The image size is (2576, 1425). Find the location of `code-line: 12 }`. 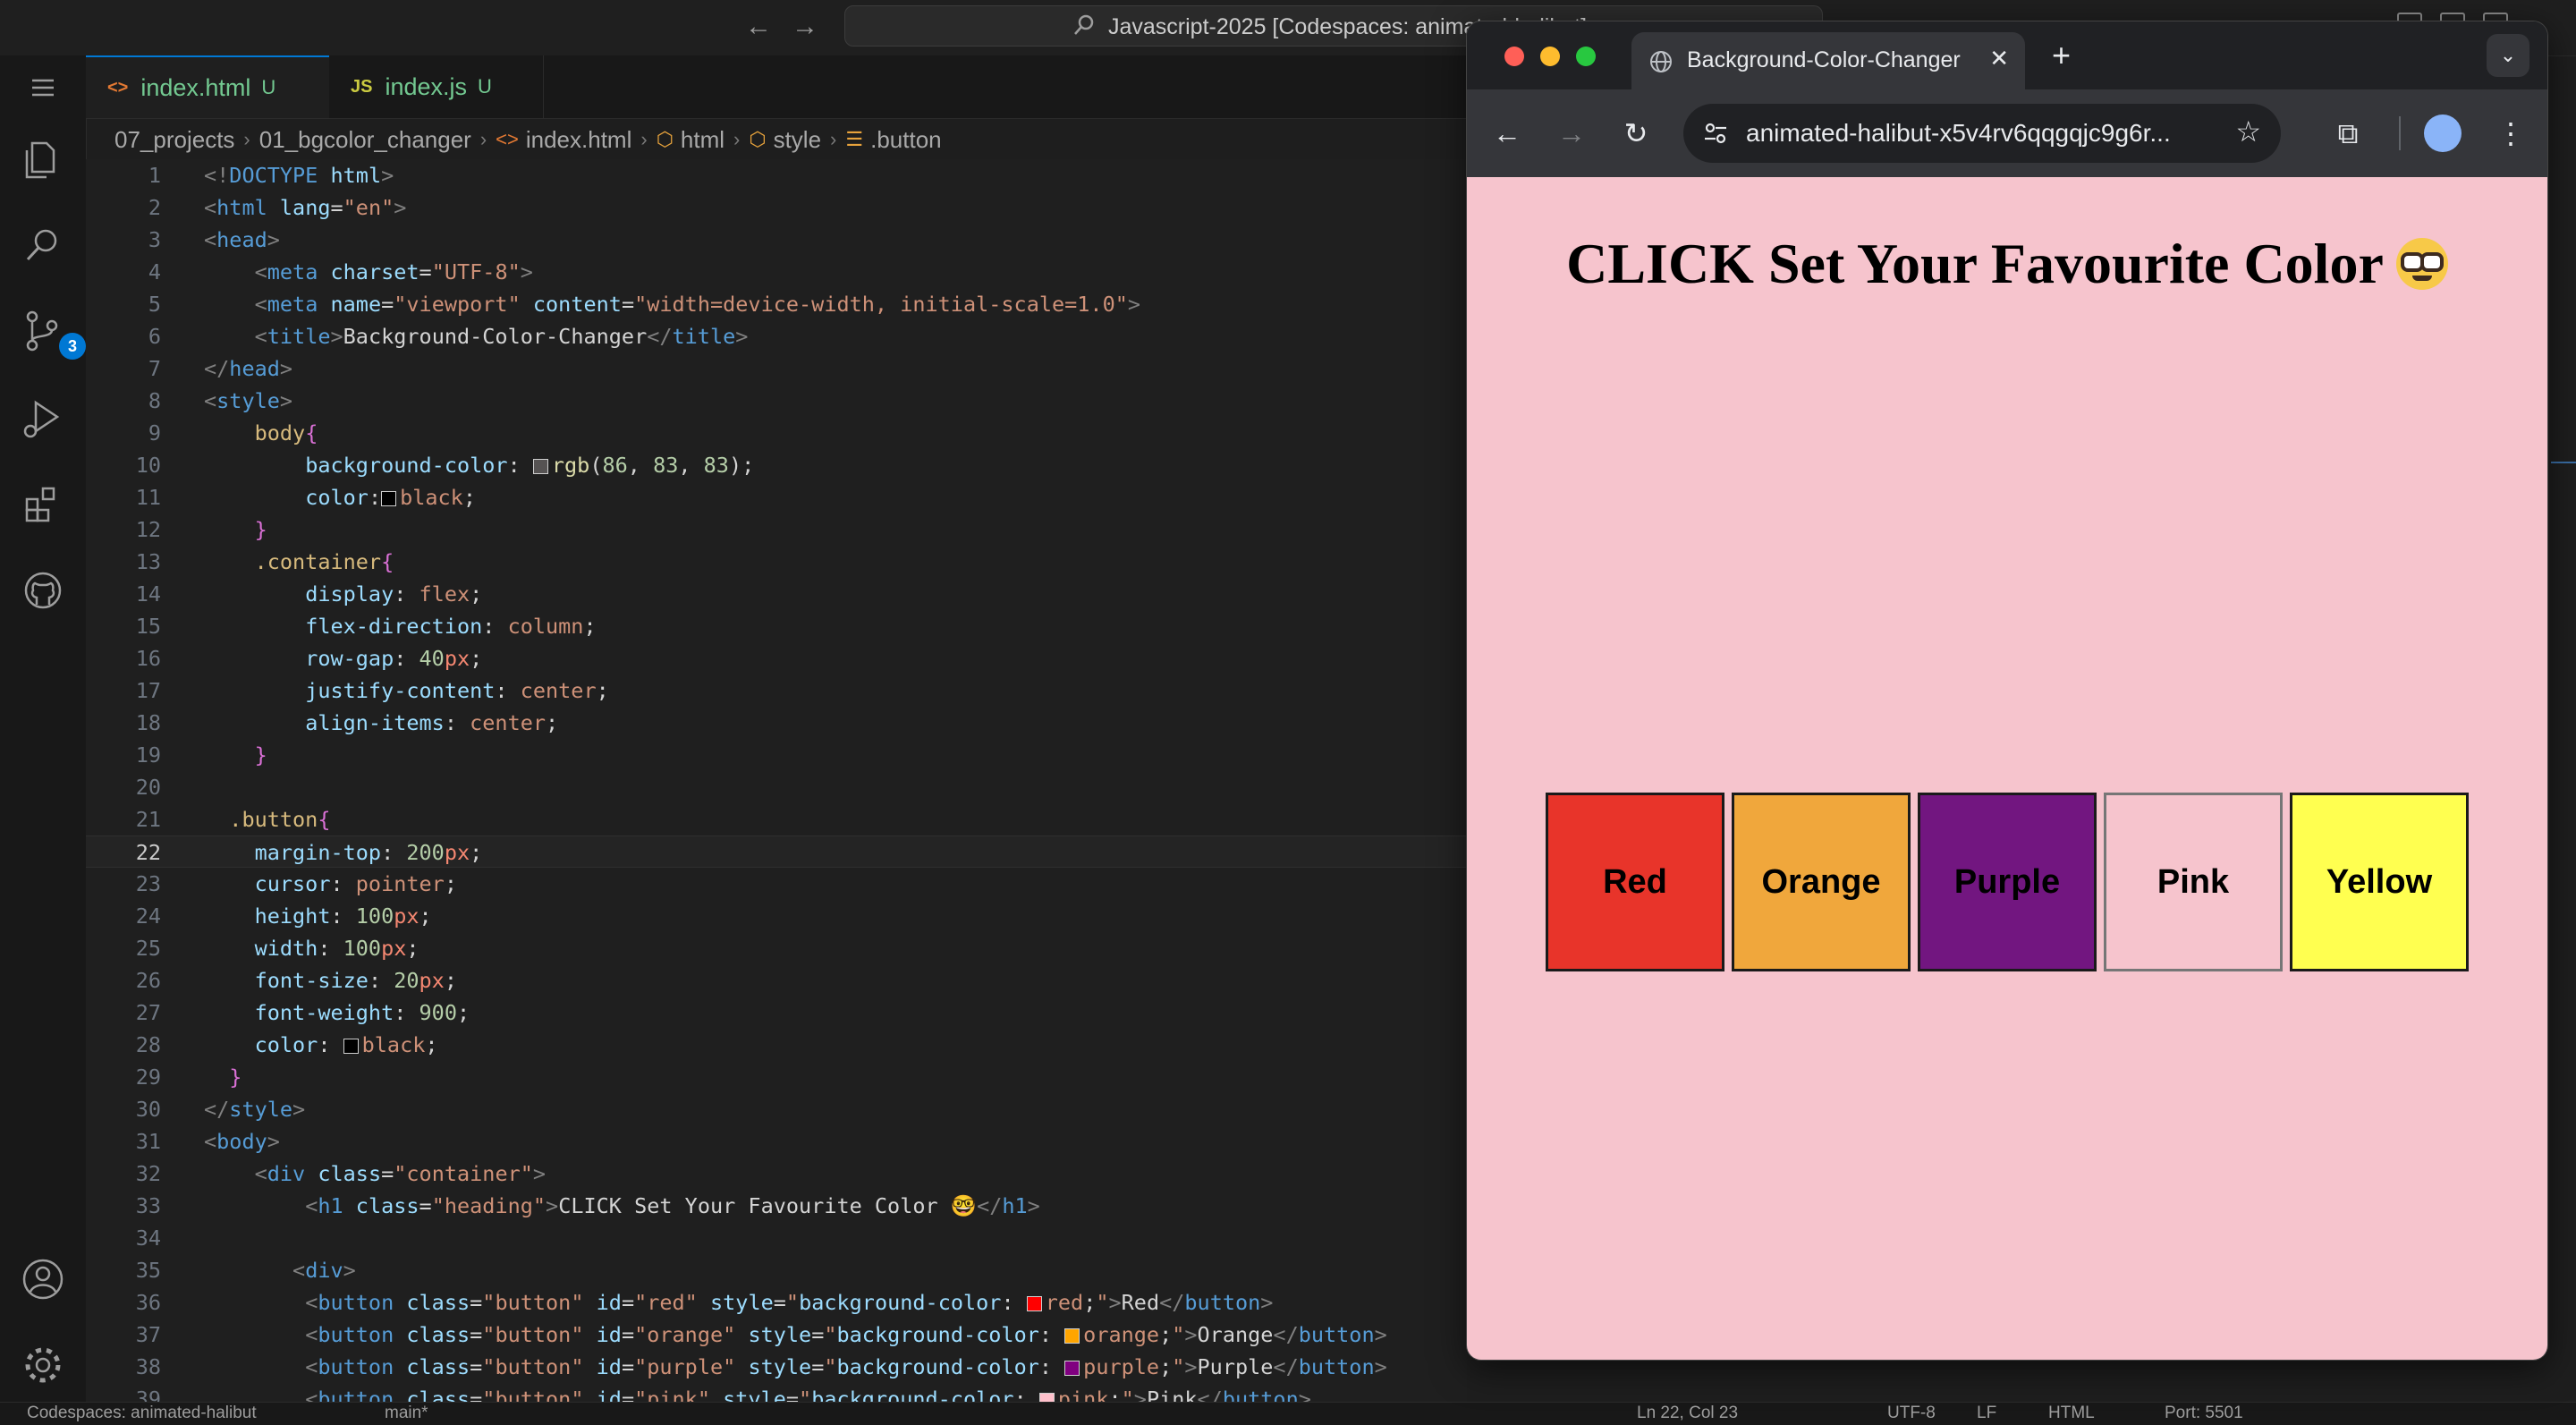

code-line: 12 } is located at coordinates (201, 529).